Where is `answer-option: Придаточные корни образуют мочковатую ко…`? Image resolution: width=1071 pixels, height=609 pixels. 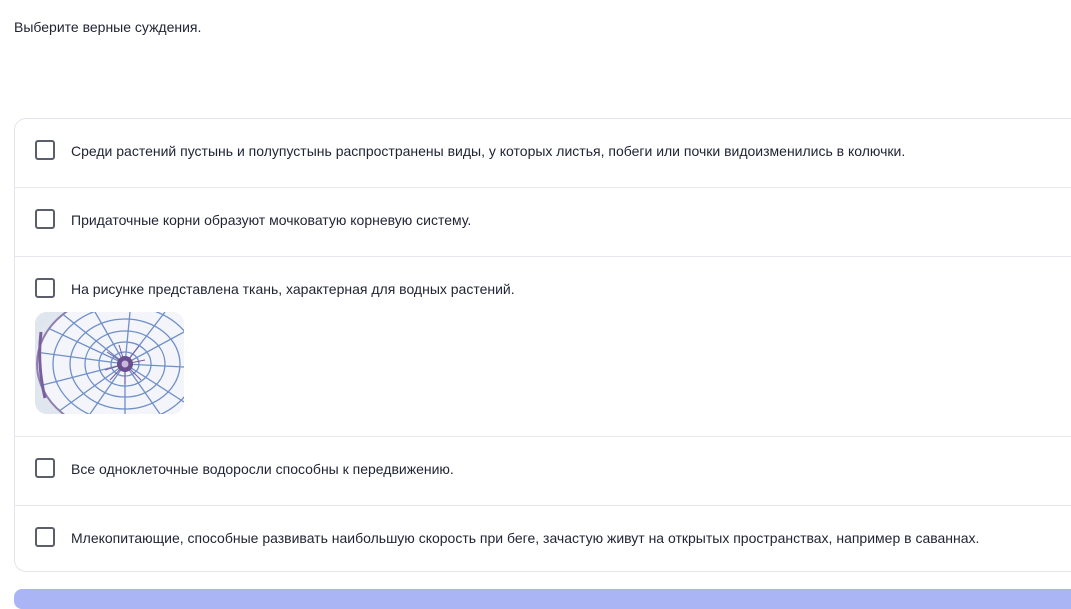
answer-option: Придаточные корни образуют мочковатую ко… is located at coordinates (543, 222).